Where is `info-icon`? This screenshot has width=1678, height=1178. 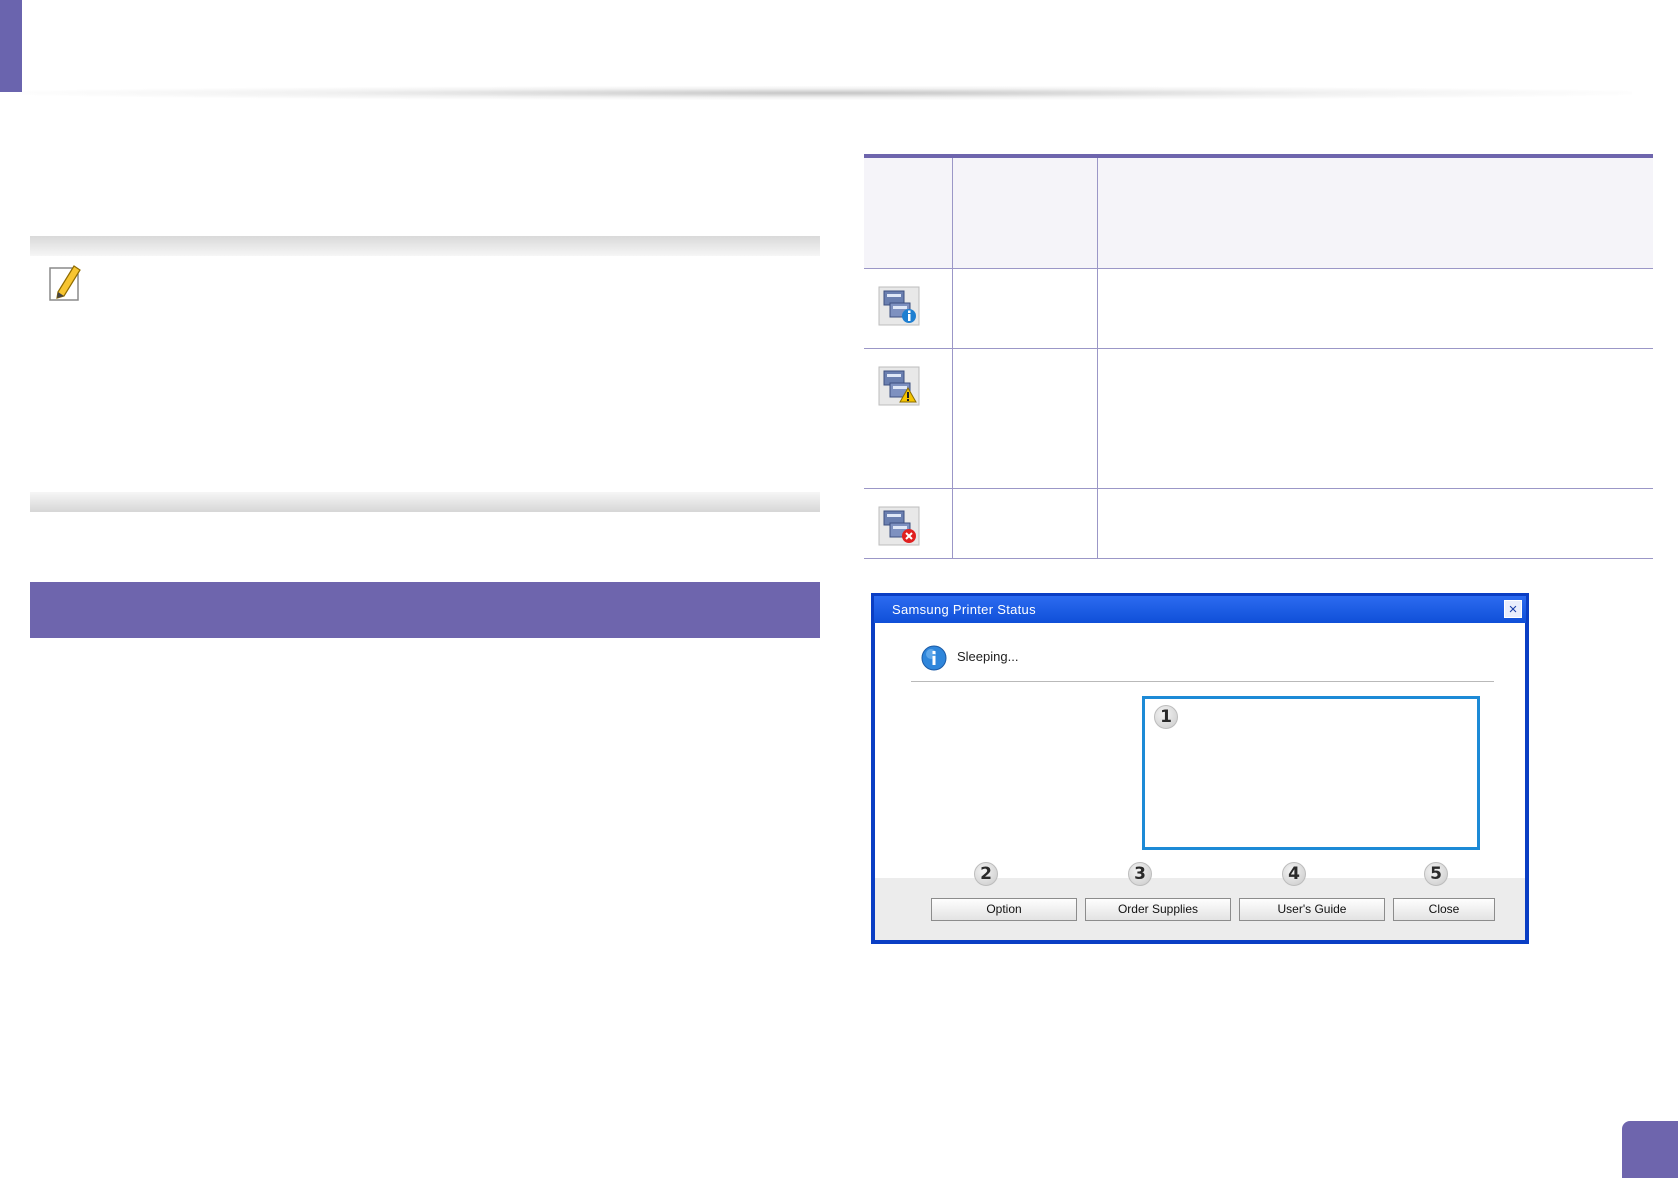
info-icon is located at coordinates (934, 658).